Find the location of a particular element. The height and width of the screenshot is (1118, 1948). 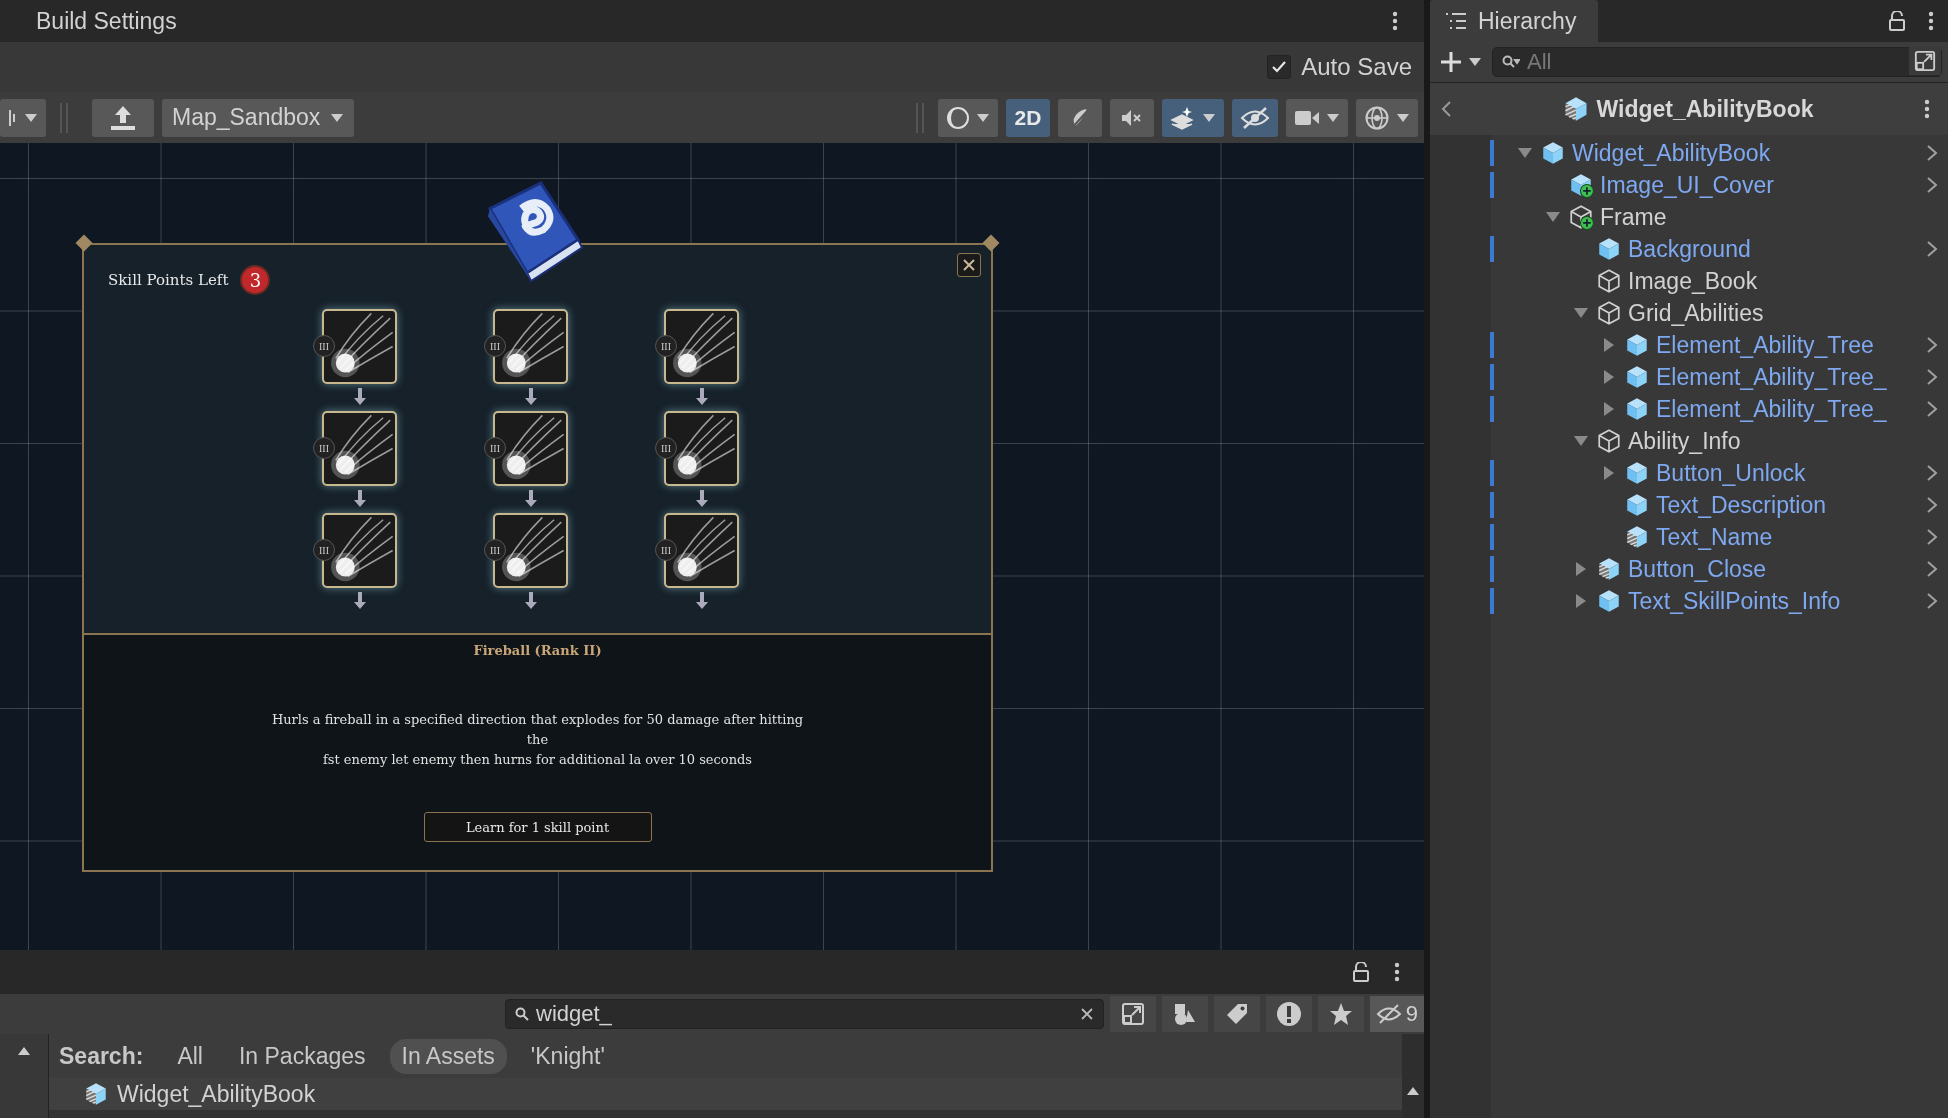

gizmos-toggle is located at coordinates (1387, 117).